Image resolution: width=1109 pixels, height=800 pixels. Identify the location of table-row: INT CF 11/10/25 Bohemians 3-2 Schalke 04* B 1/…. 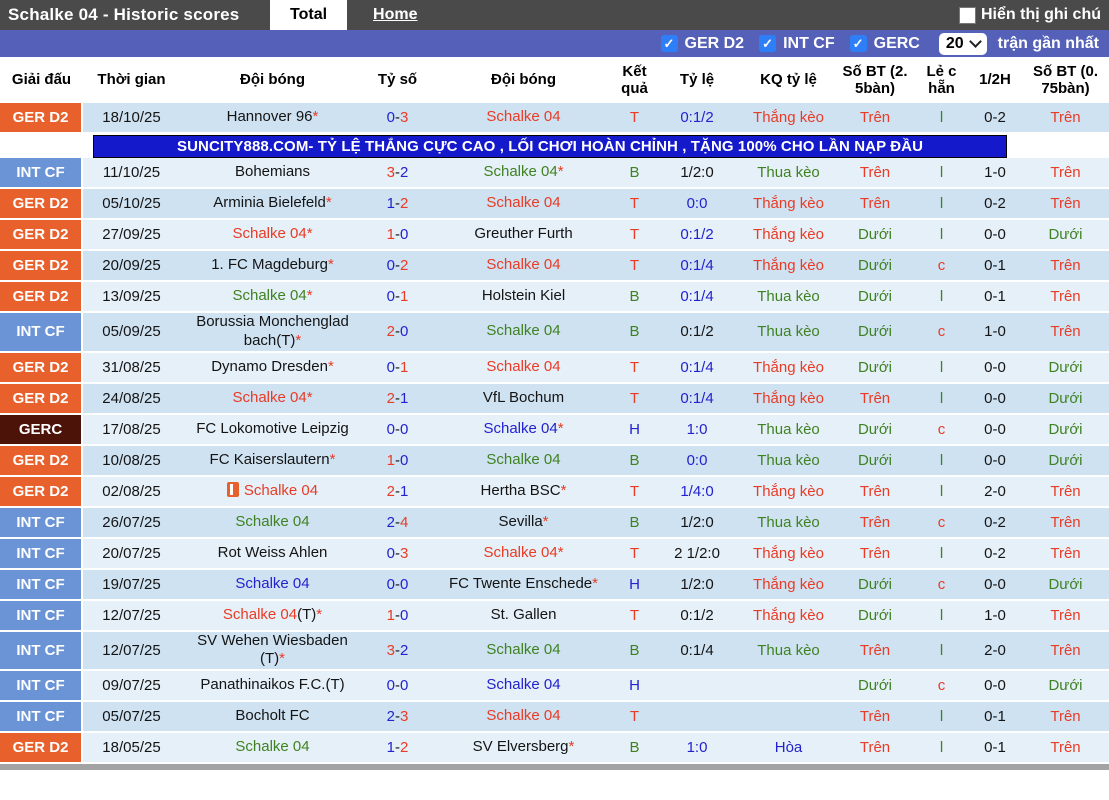
(554, 173).